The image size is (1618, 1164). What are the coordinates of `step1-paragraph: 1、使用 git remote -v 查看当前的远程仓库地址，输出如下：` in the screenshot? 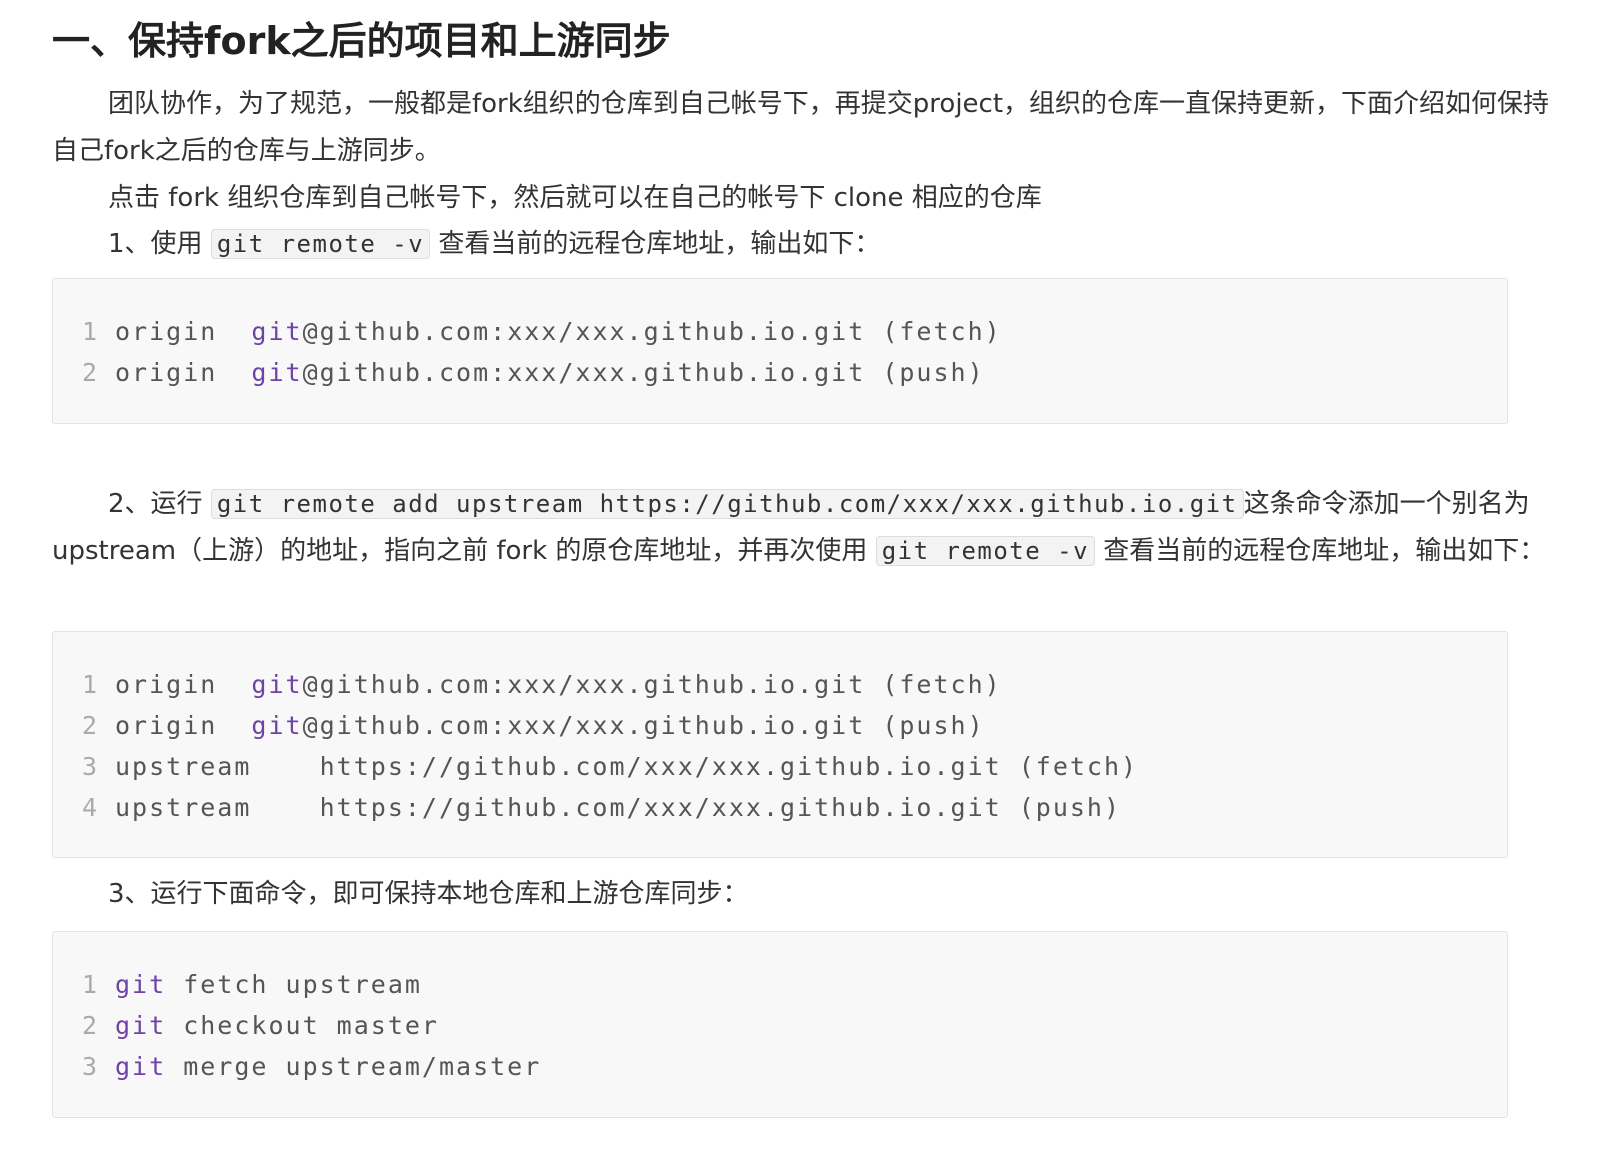 It's located at (812, 244).